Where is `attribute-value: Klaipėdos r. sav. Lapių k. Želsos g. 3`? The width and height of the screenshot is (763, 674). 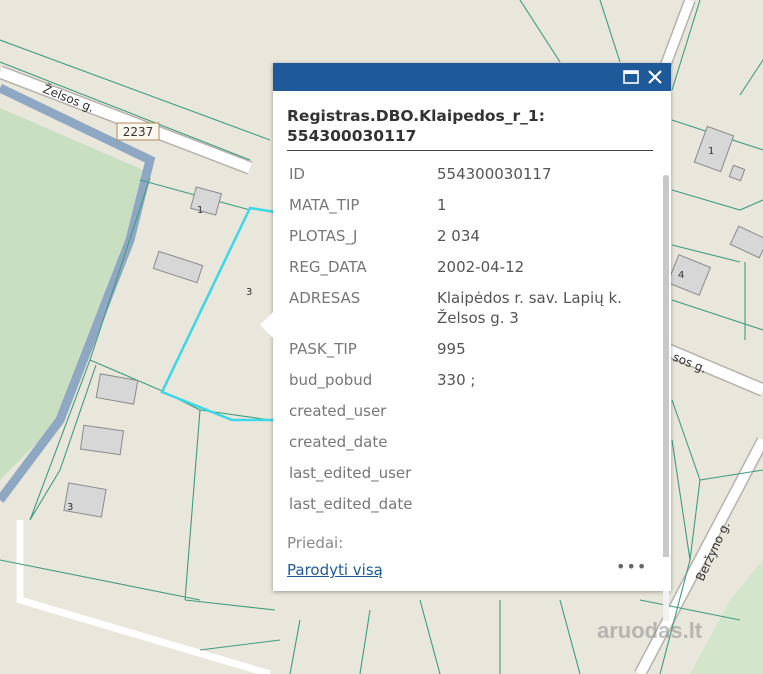
attribute-value: Klaipėdos r. sav. Lapių k. Želsos g. 3 is located at coordinates (529, 308).